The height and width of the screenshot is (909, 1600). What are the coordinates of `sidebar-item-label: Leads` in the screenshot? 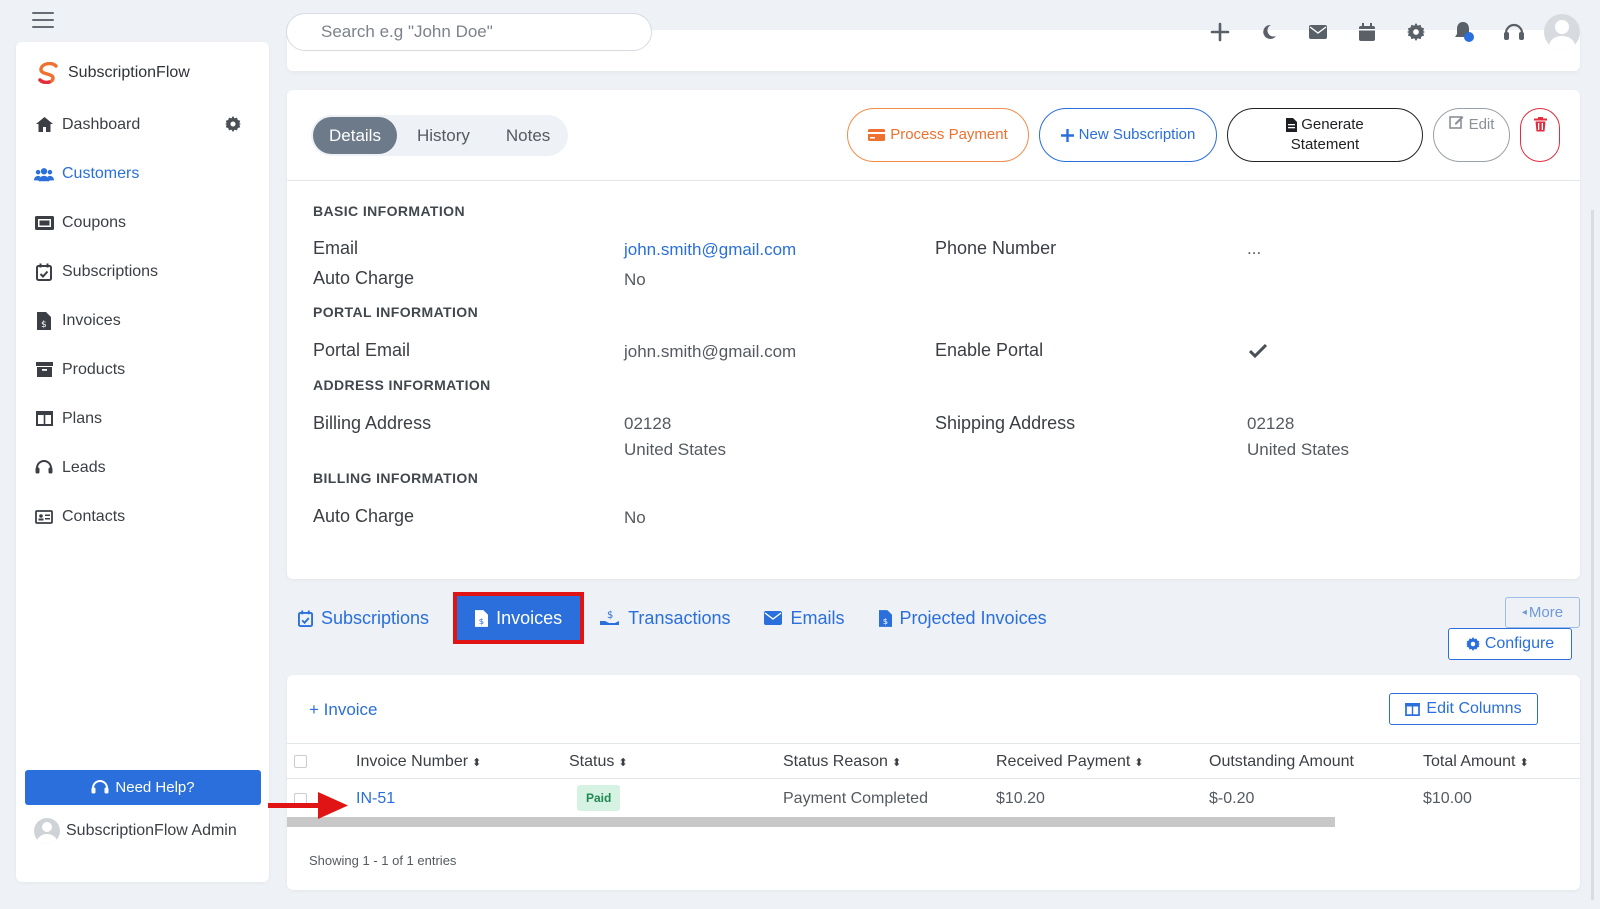 It's located at (84, 467).